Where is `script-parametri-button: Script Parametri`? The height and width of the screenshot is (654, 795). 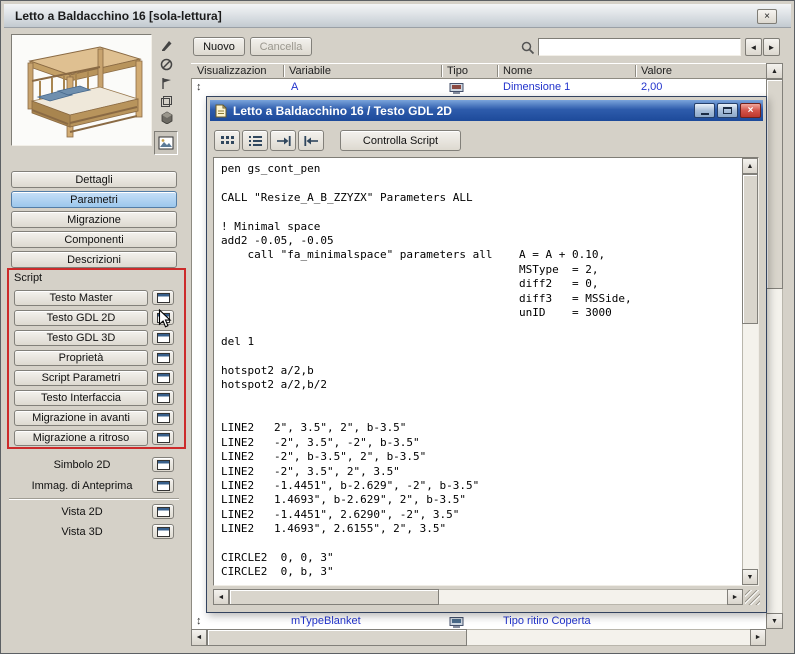 script-parametri-button: Script Parametri is located at coordinates (81, 378).